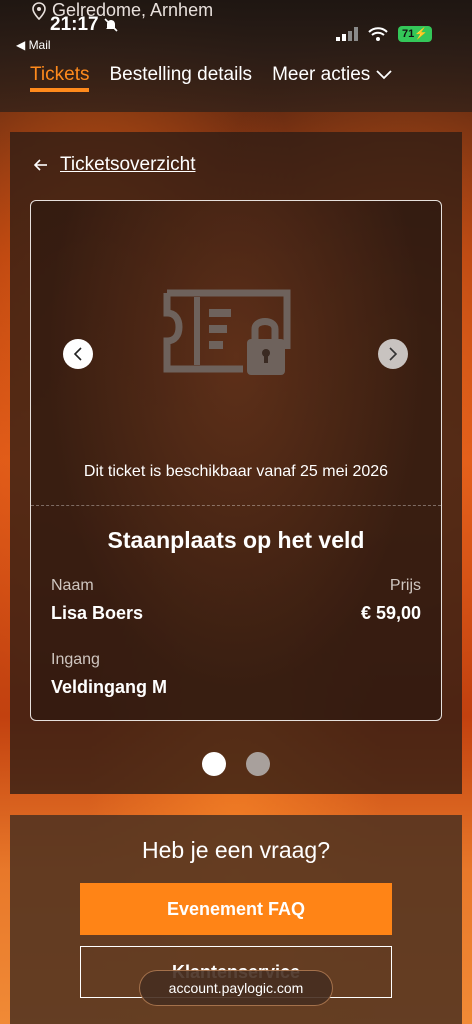 This screenshot has height=1024, width=472. Describe the element at coordinates (33, 45) in the screenshot. I see `back-to-app-link: ◀ Mail` at that location.